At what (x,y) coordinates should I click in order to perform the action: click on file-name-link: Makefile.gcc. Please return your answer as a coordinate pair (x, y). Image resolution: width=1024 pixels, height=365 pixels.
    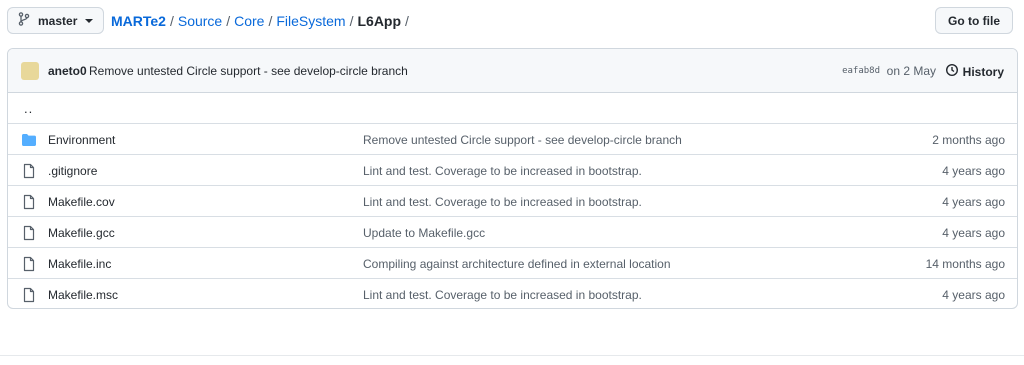
    Looking at the image, I should click on (81, 233).